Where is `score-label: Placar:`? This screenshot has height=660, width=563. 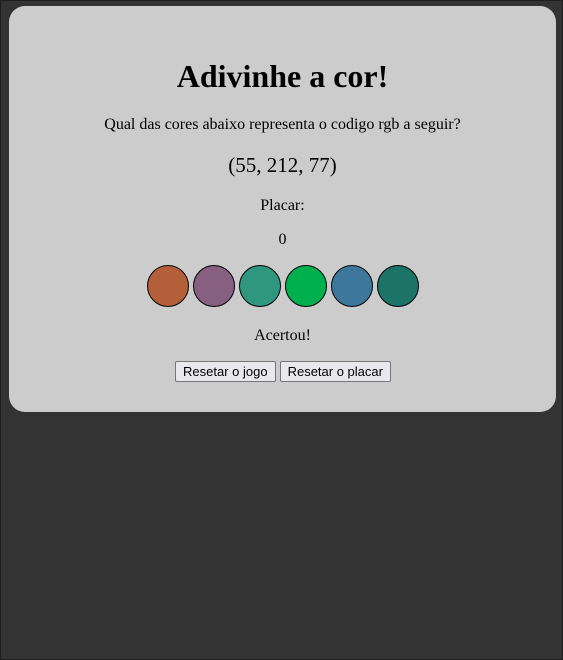
score-label: Placar: is located at coordinates (282, 205).